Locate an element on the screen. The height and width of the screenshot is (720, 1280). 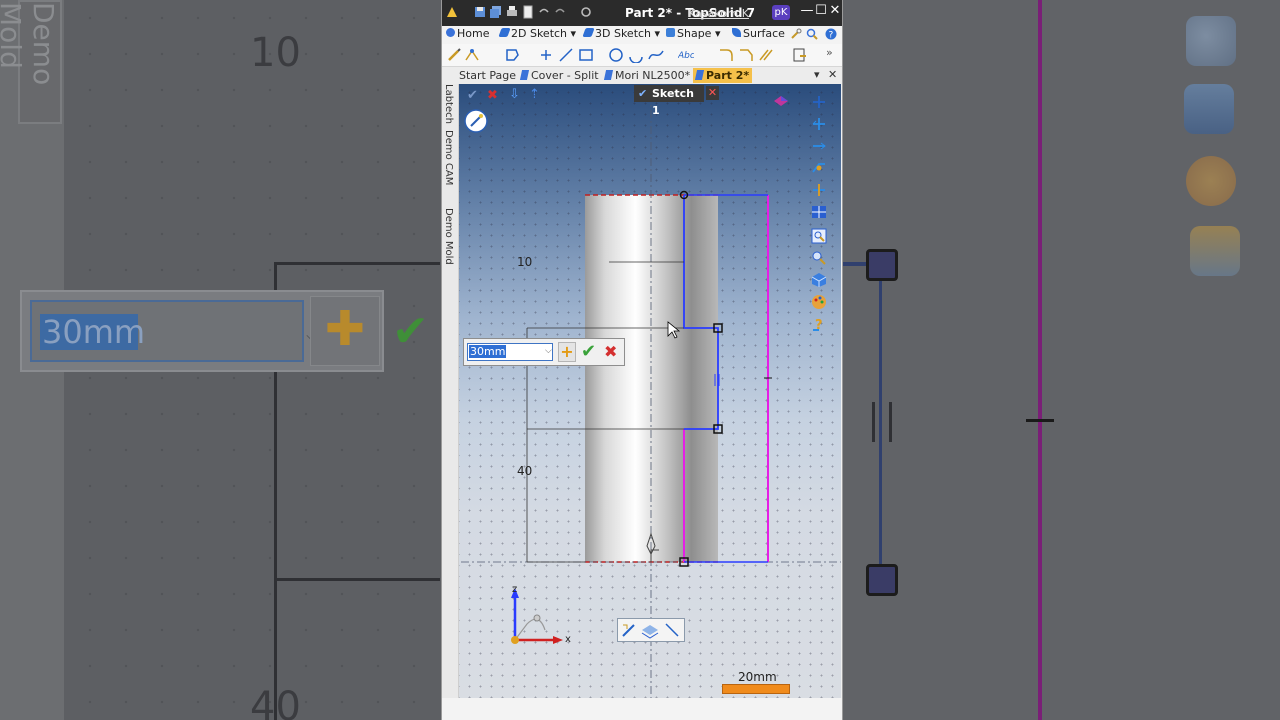
redo-icon is located at coordinates (560, 12).